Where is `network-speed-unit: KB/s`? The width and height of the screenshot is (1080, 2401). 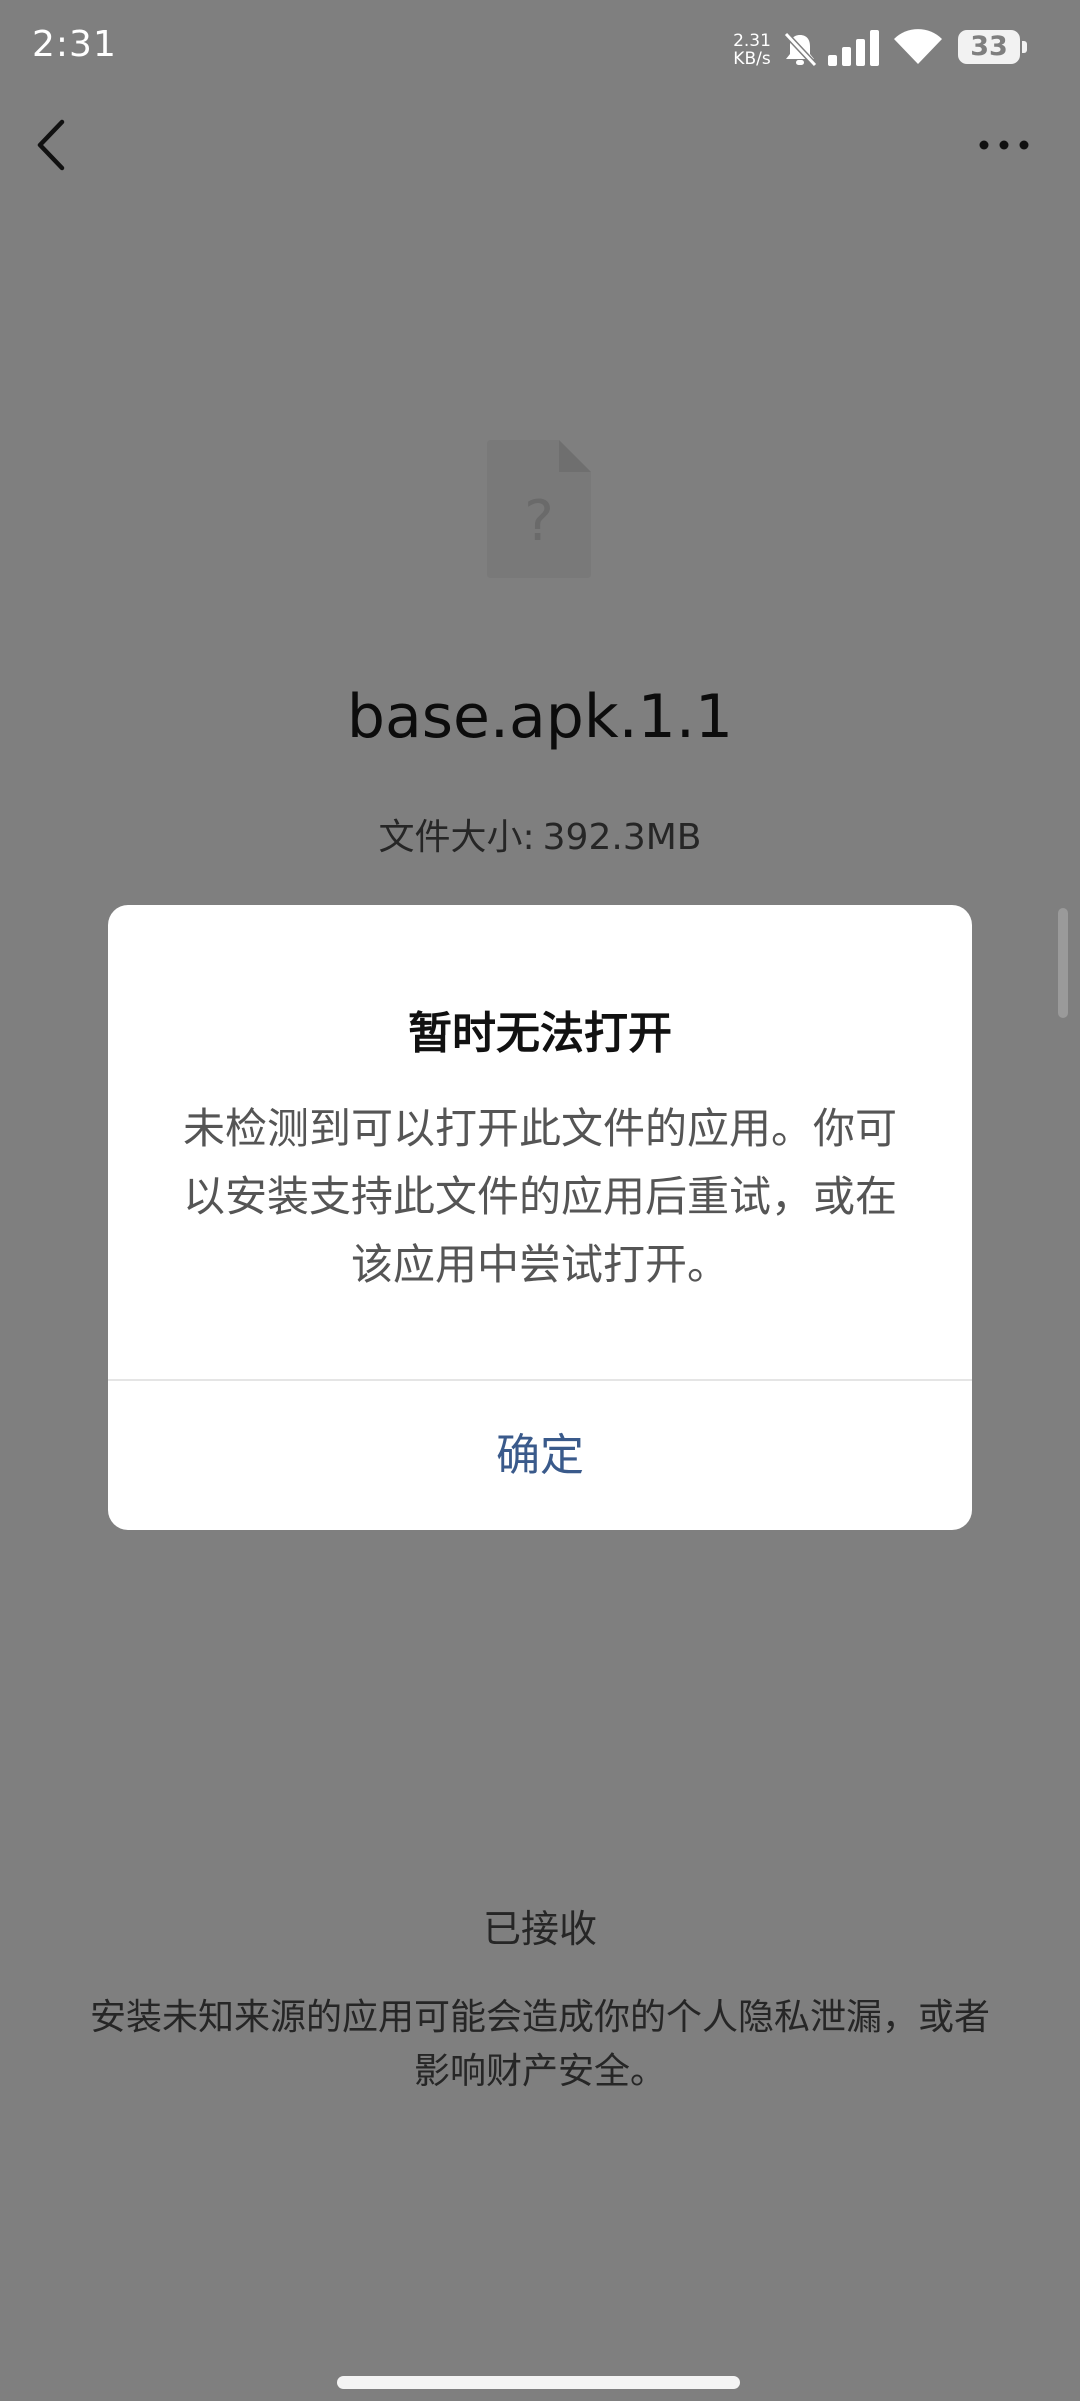 network-speed-unit: KB/s is located at coordinates (752, 59).